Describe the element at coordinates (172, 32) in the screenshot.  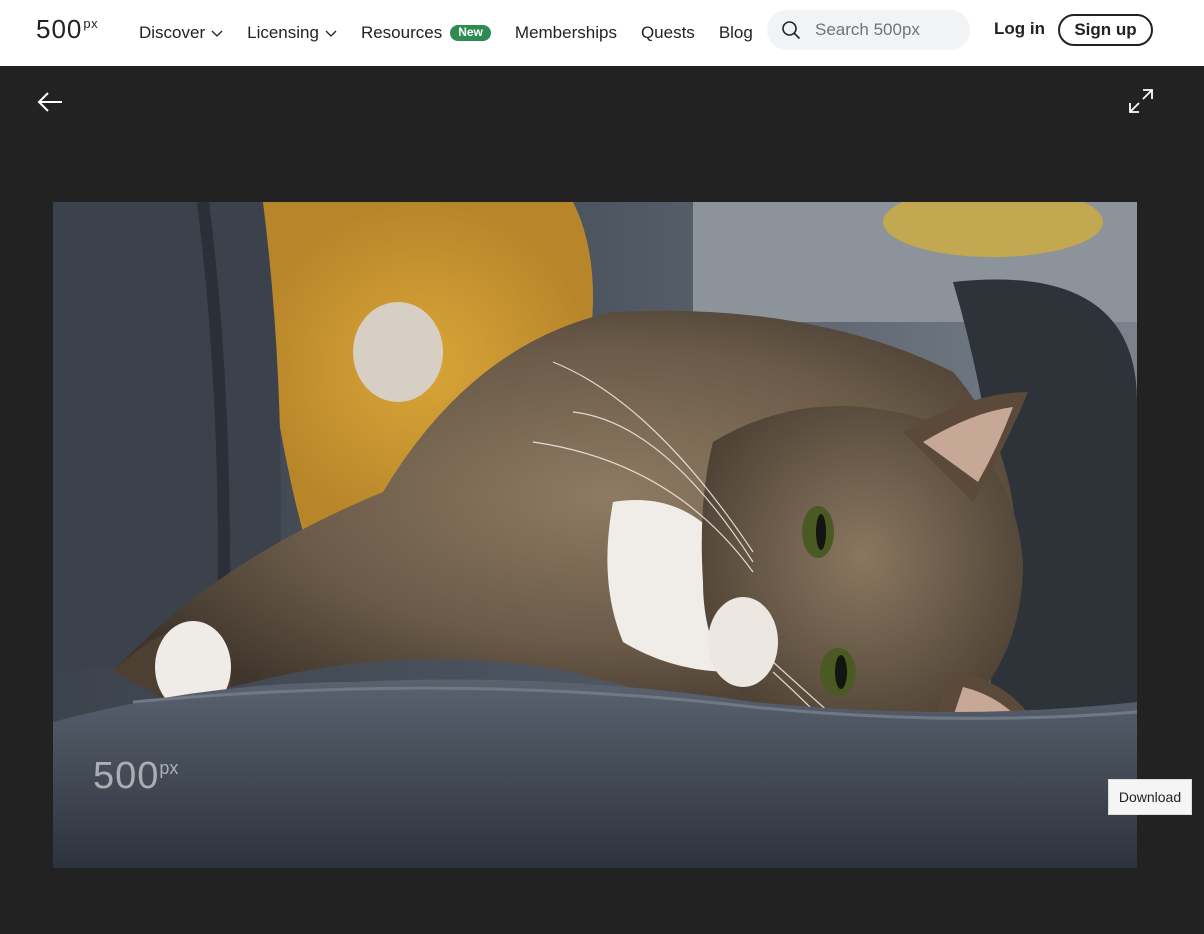
I see `nav-discover-label: Discover` at that location.